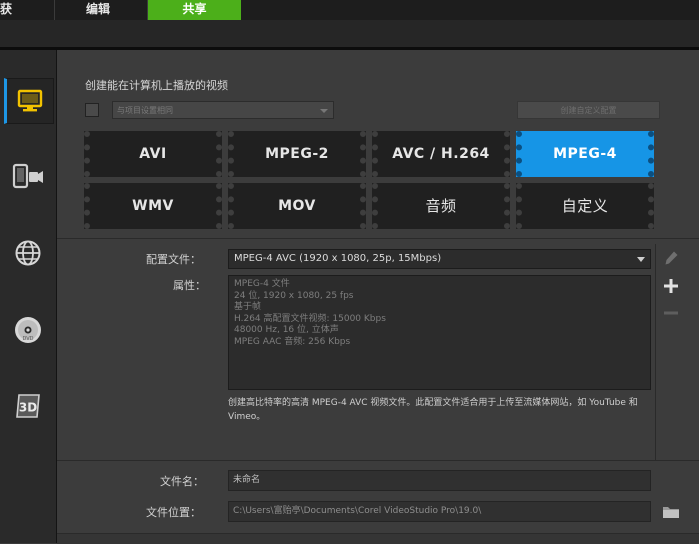  What do you see at coordinates (292, 341) in the screenshot?
I see `attribute-line: MPEG AAC 音频: 256 Kbps` at bounding box center [292, 341].